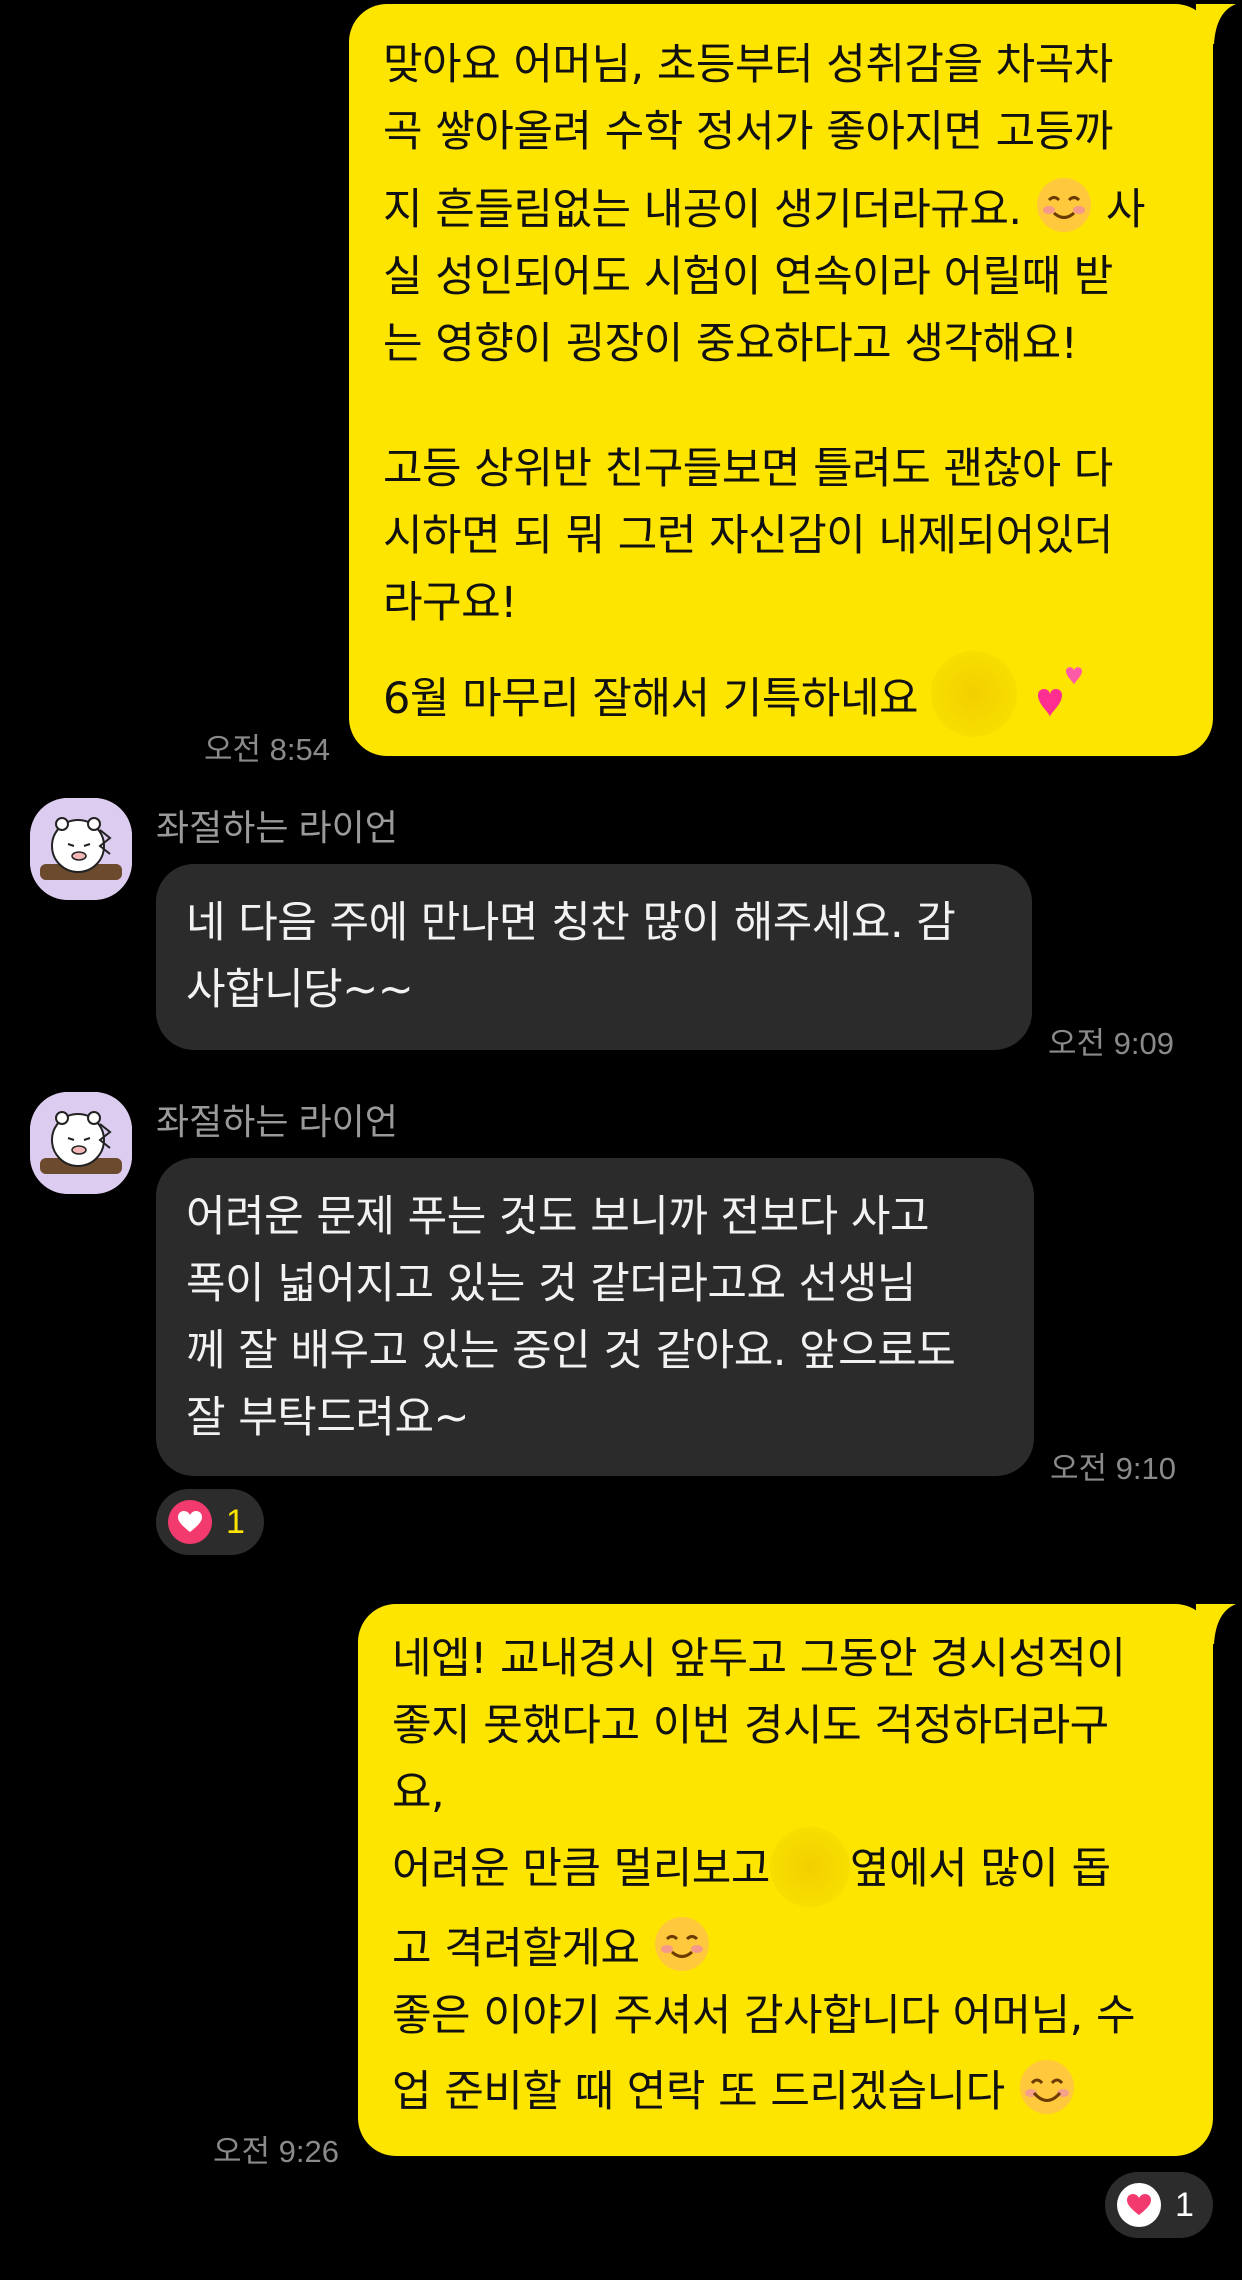 The image size is (1242, 2280). Describe the element at coordinates (1111, 1043) in the screenshot. I see `message-timestamp: 오전 9:09` at that location.